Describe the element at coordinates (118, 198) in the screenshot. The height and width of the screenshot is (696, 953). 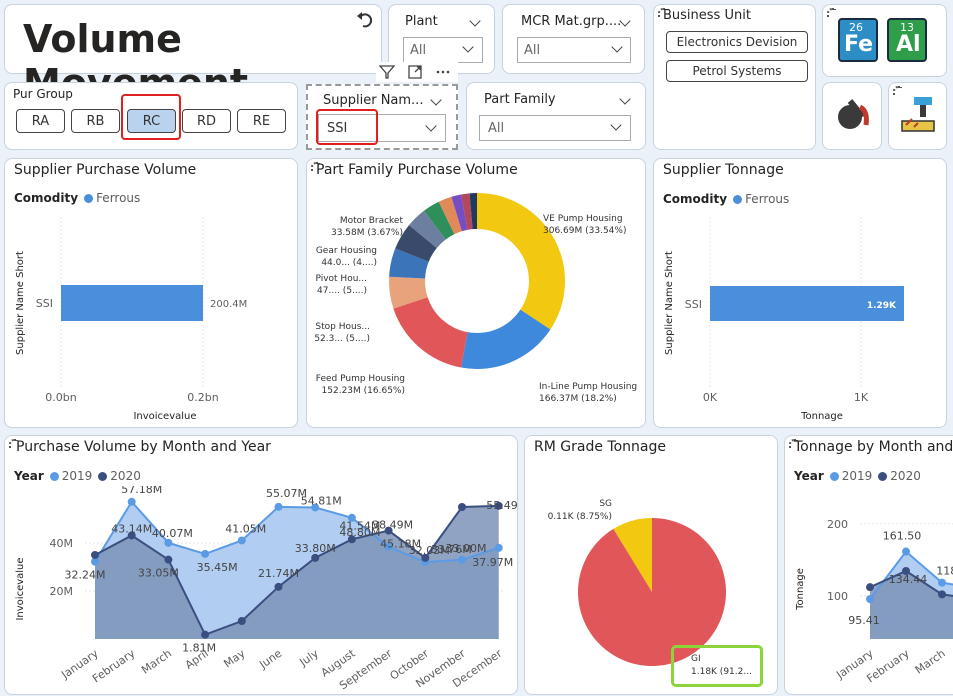
I see `legend-item: Ferrous` at that location.